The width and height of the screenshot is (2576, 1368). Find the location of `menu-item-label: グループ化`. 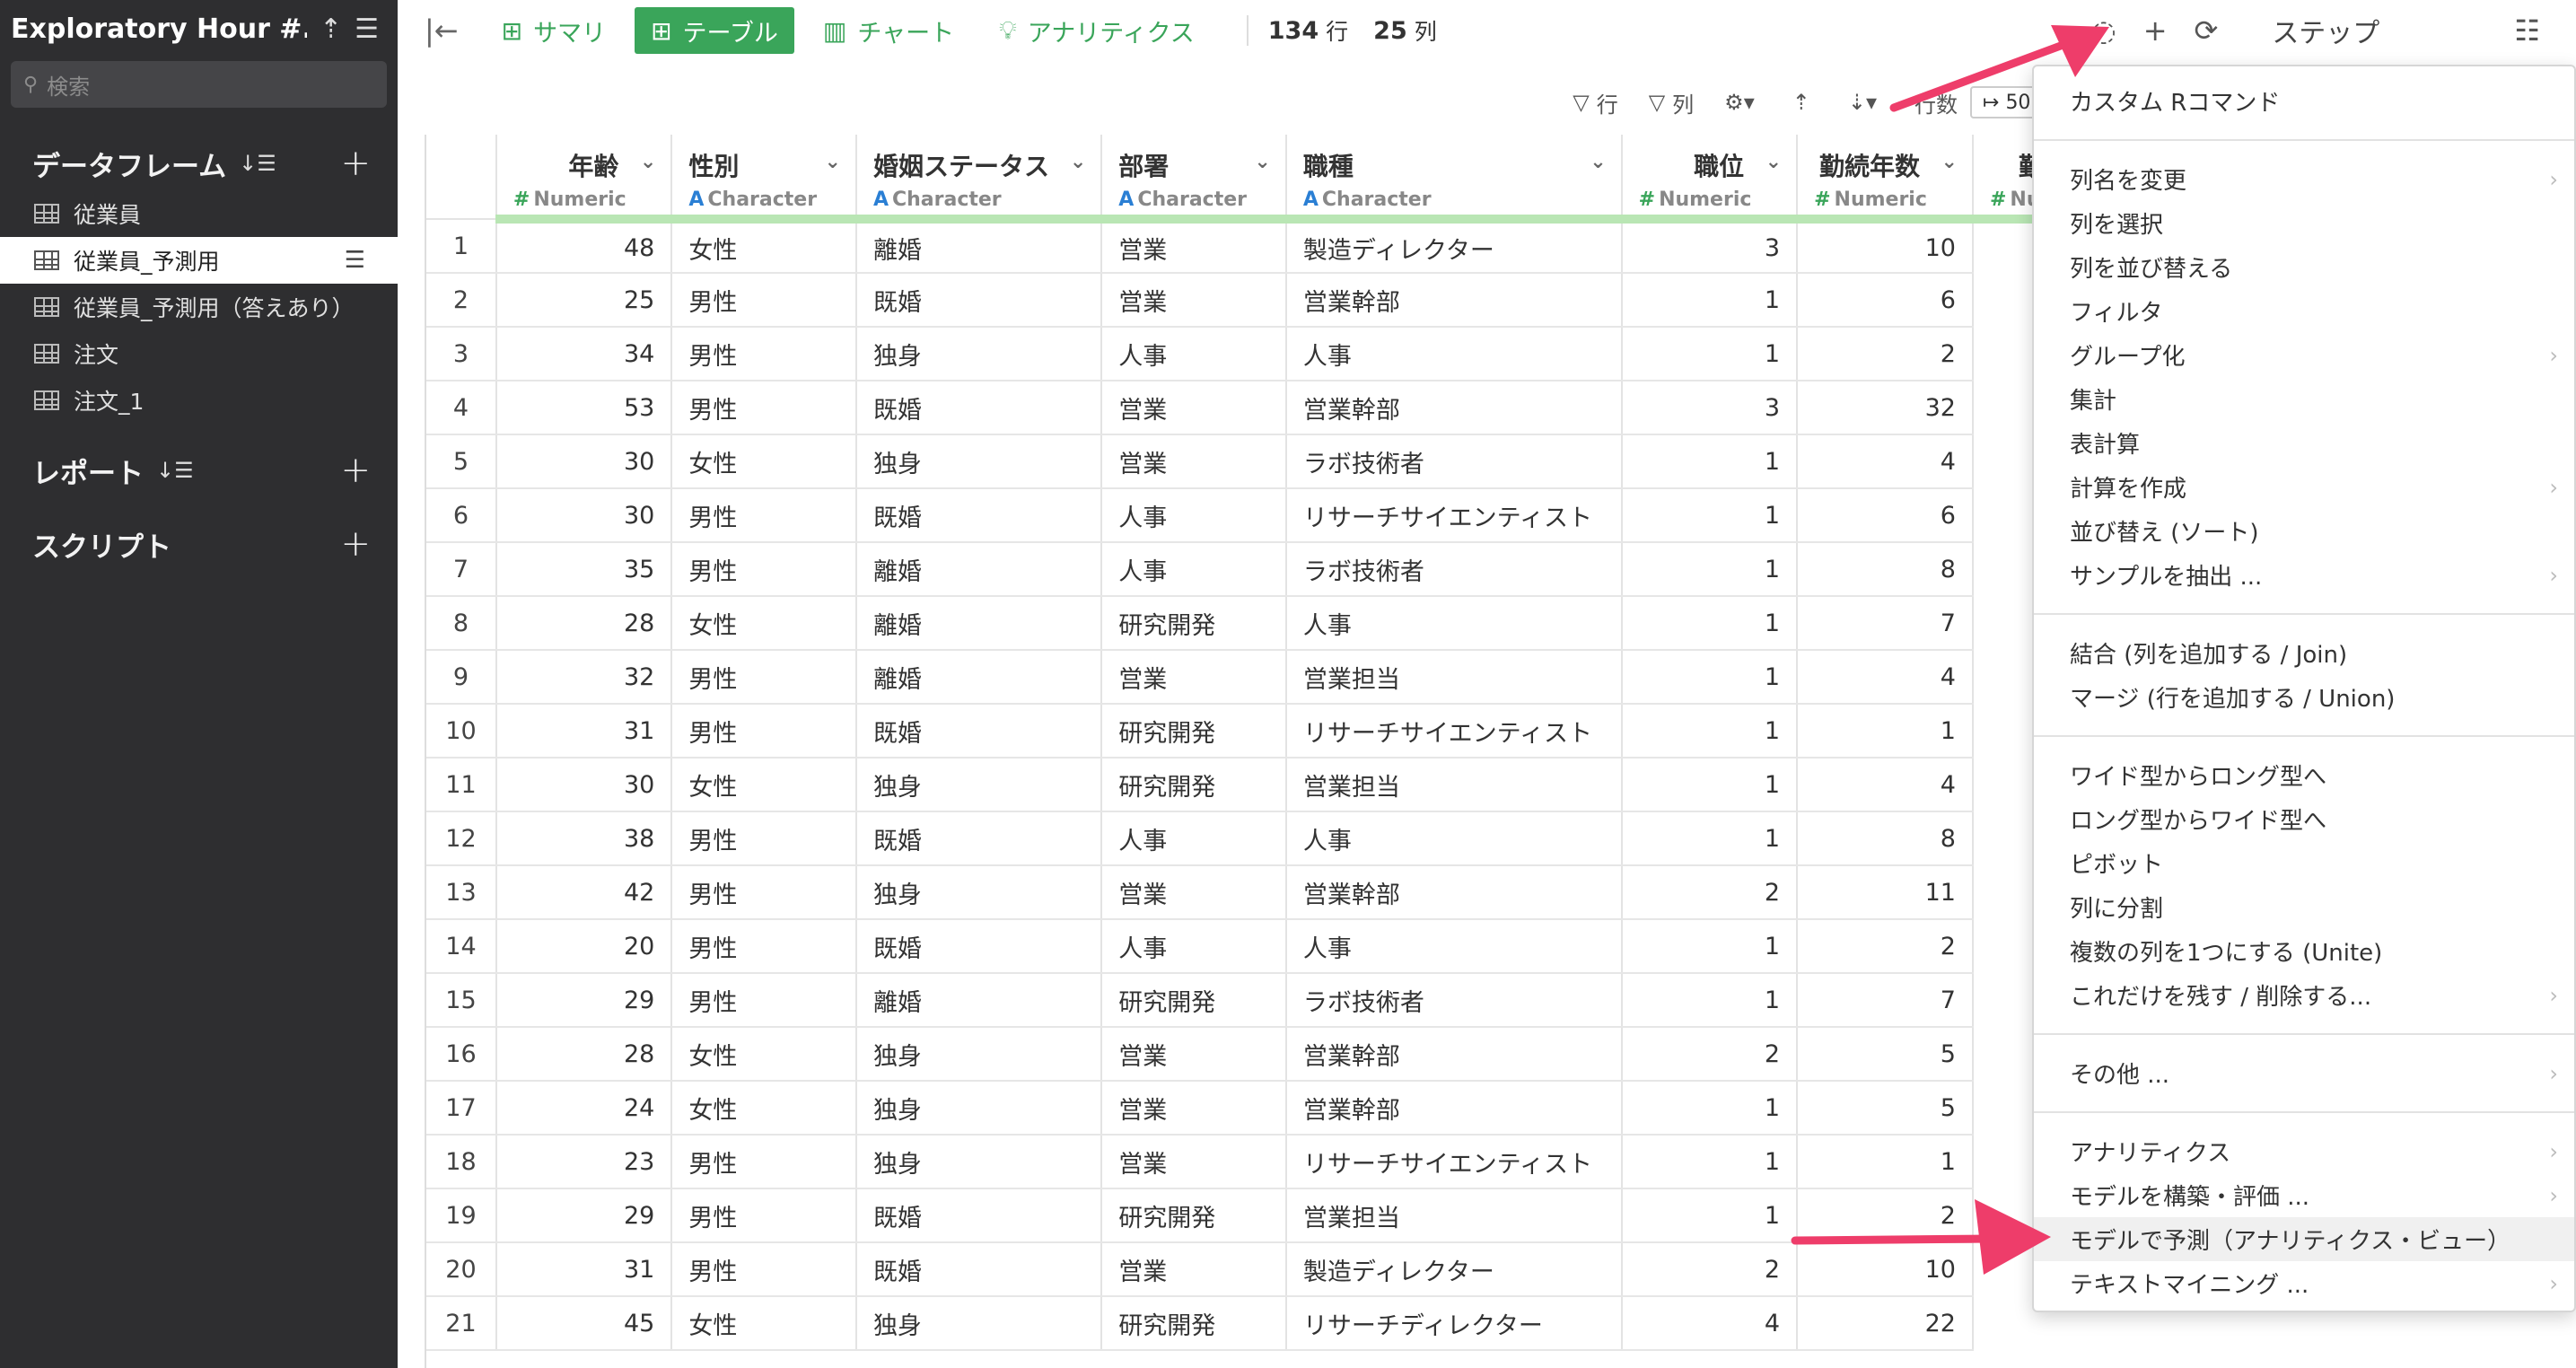

menu-item-label: グループ化 is located at coordinates (2128, 357).